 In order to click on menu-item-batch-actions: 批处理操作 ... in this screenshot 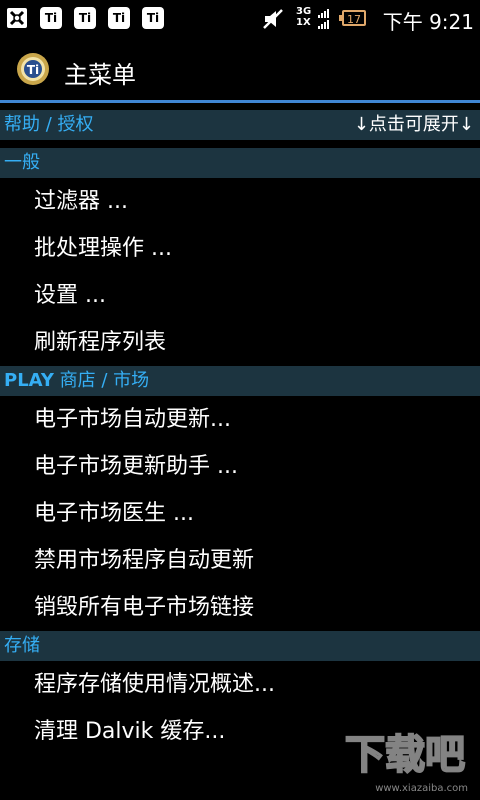, I will do `click(240, 248)`.